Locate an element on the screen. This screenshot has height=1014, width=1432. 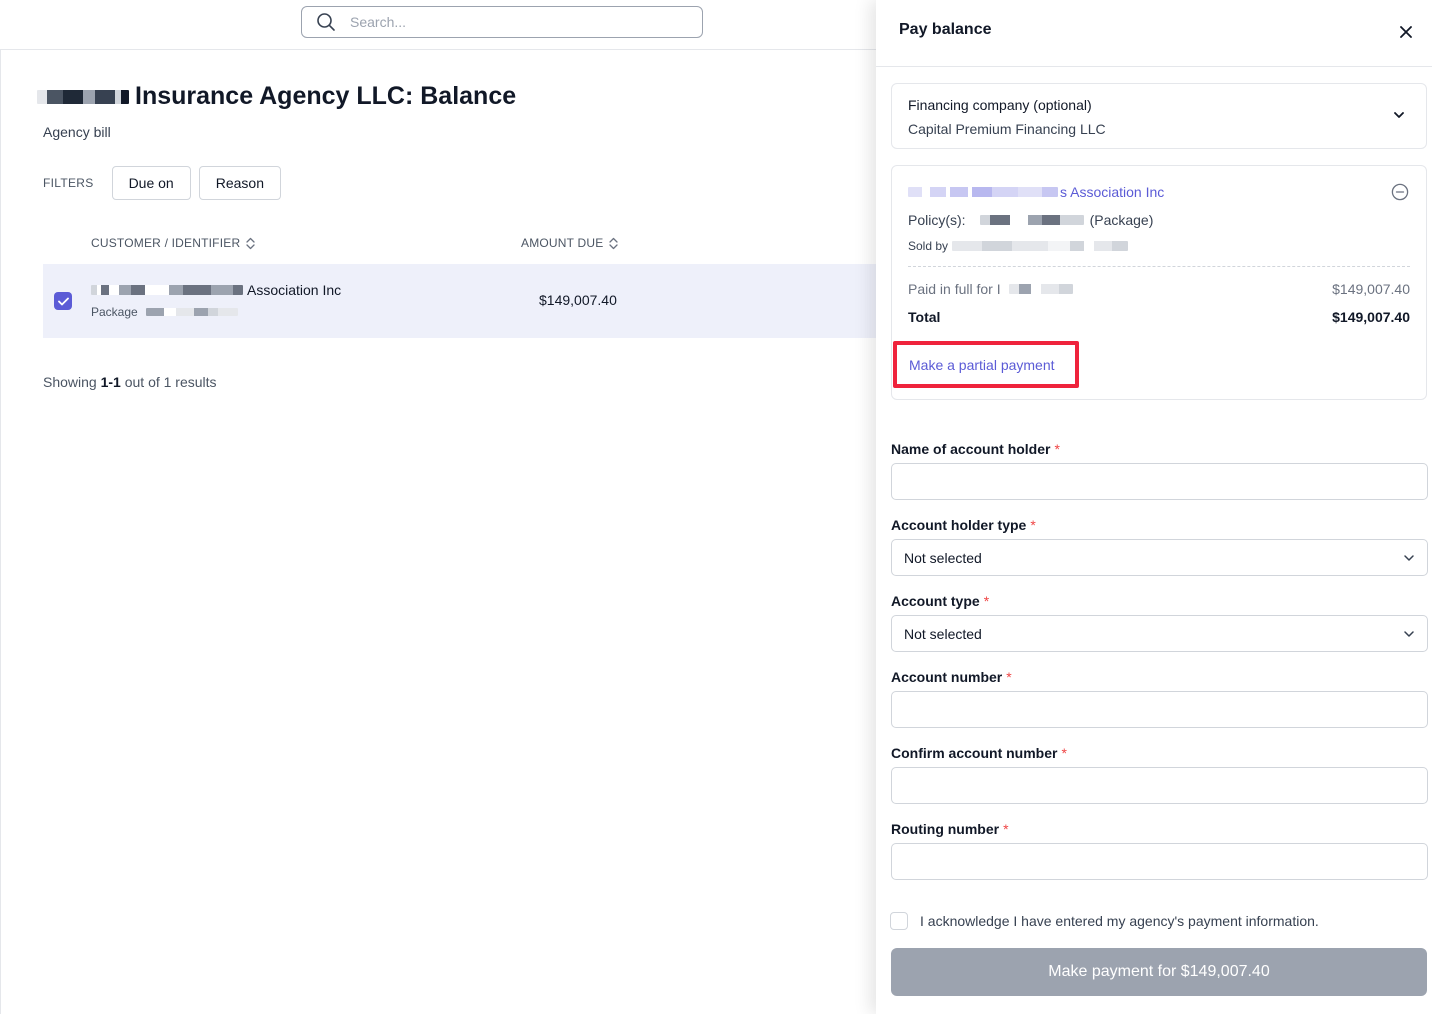
financing-company-value: Capital Premium Financing LLC is located at coordinates (1007, 129).